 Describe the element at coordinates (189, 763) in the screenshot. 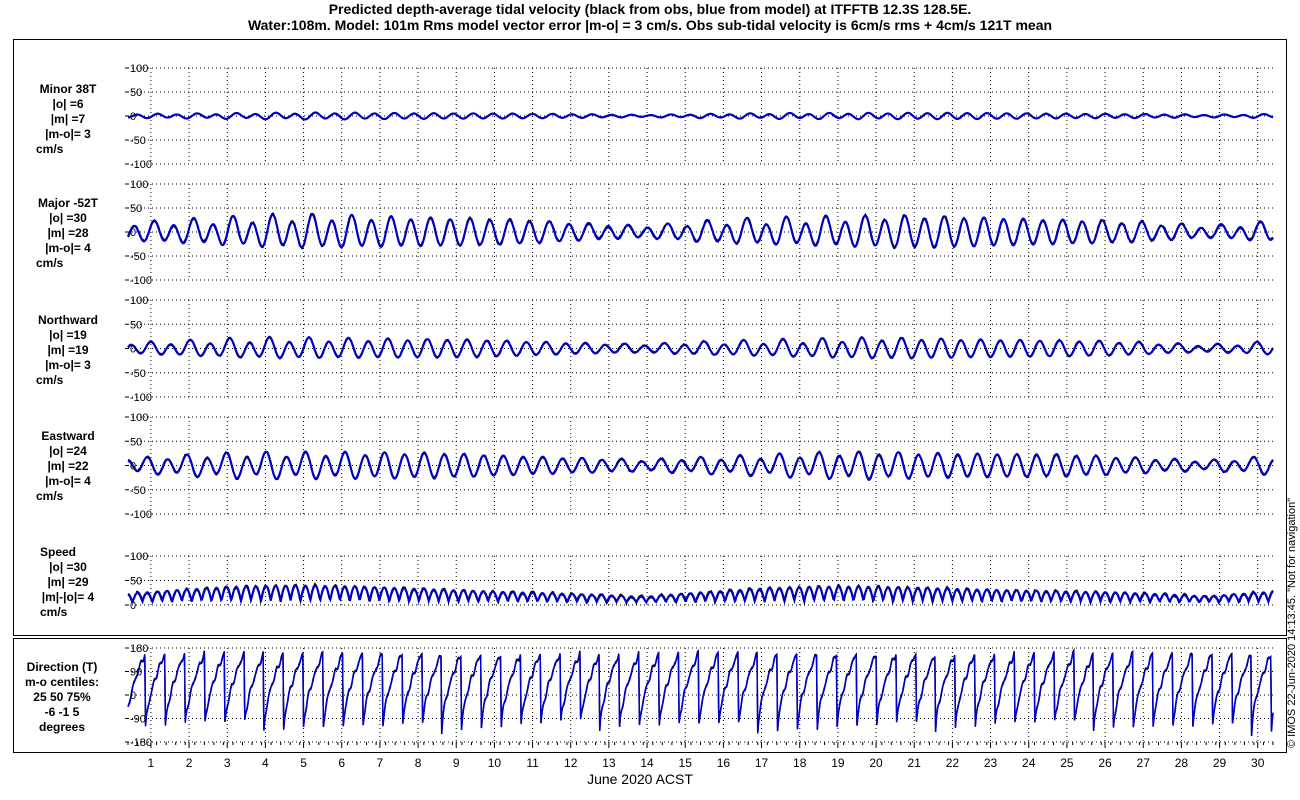

I see `x-tick-label: 2` at that location.